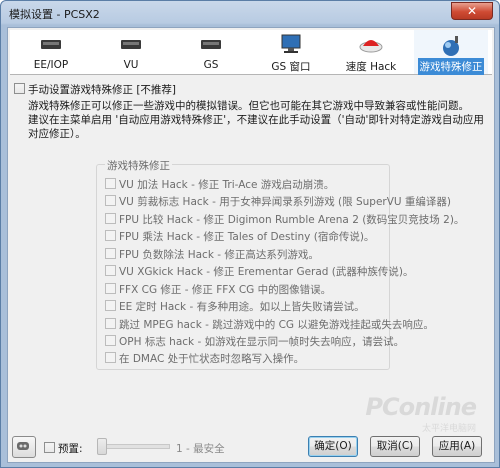  I want to click on gamefix-option: FPU 负数除法 Hack - 修正高达系列游戏。, so click(212, 254).